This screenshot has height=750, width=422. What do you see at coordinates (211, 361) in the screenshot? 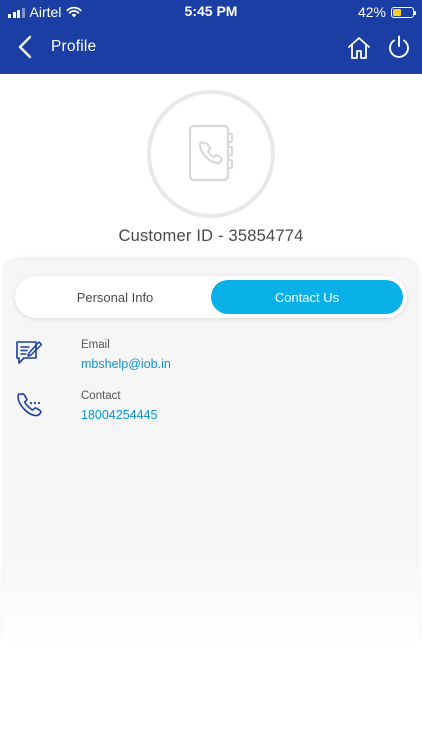
I see `email-row: Email mbshelp@iob.in` at bounding box center [211, 361].